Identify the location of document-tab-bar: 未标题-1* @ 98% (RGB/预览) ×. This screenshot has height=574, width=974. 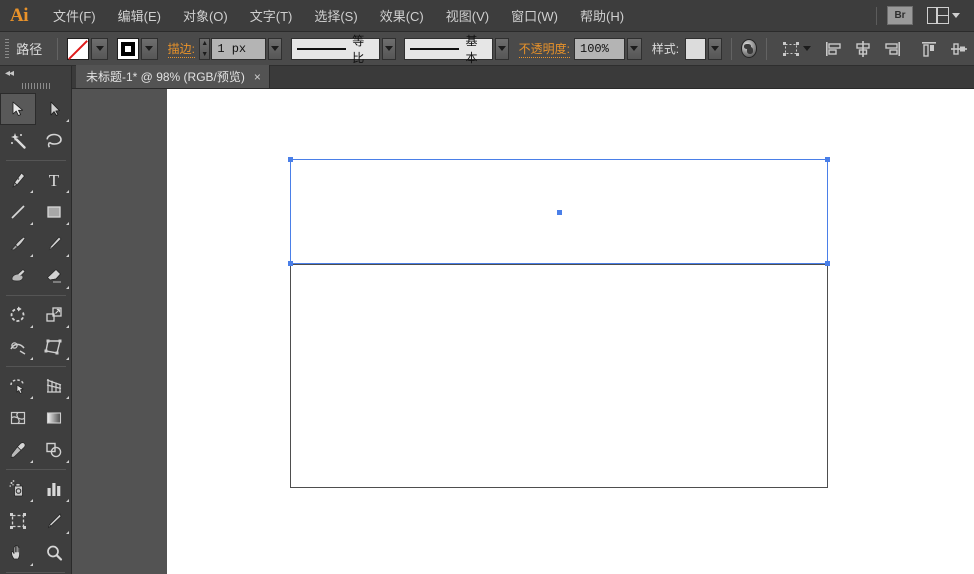
(487, 77).